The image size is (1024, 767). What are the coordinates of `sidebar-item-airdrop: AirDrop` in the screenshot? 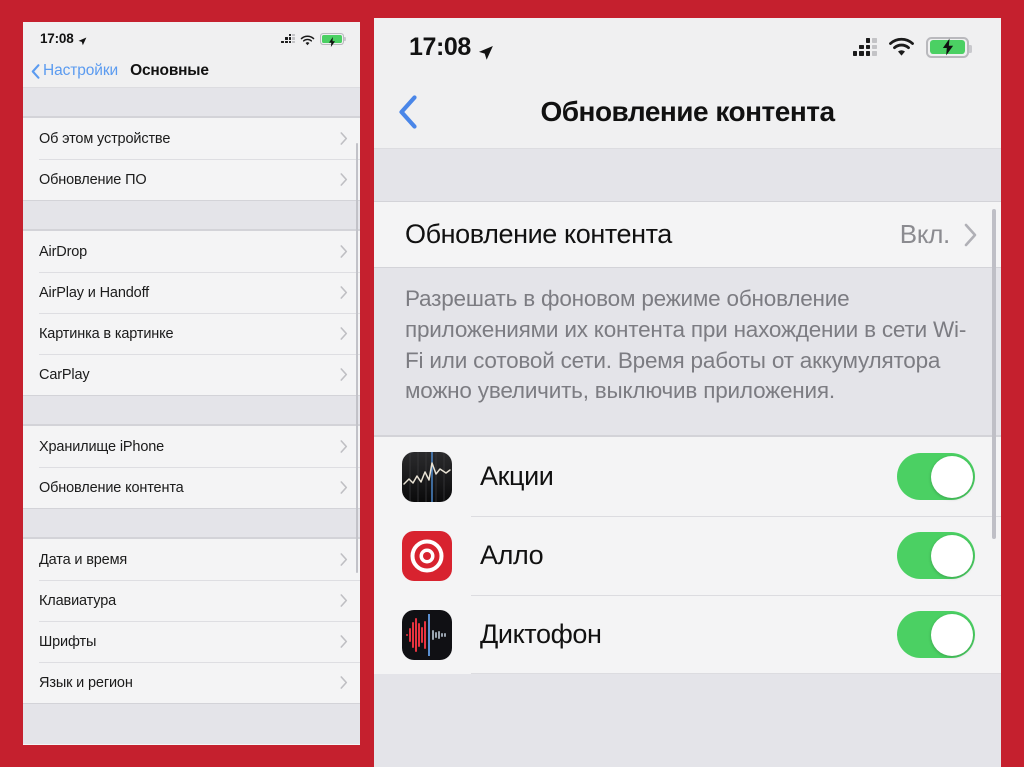 It's located at (191, 251).